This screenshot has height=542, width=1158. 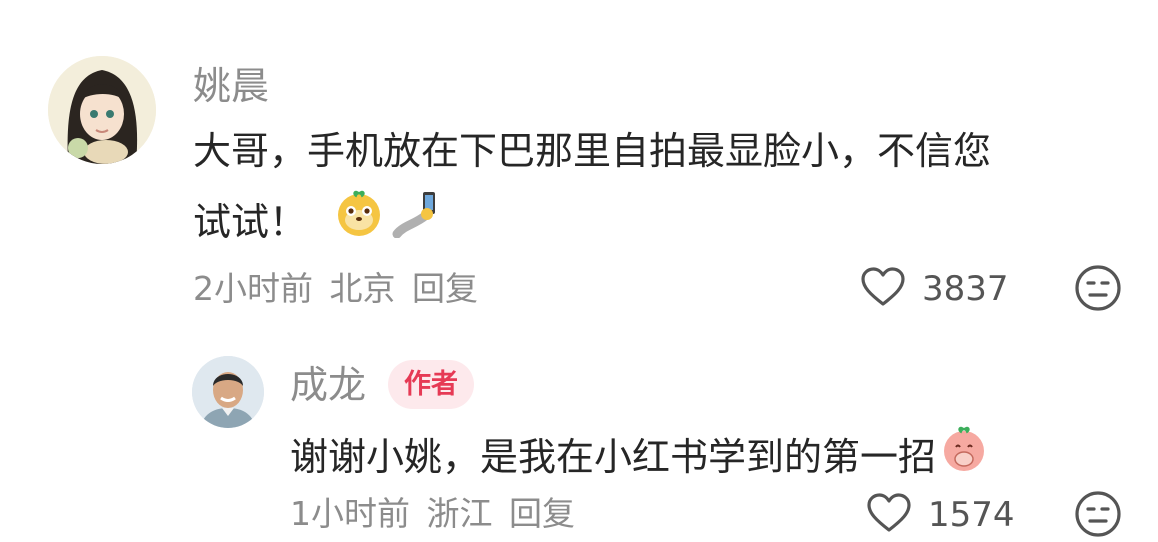 I want to click on comment-text: 谢谢小姚，是我在小红书学到的第一招, so click(x=640, y=458).